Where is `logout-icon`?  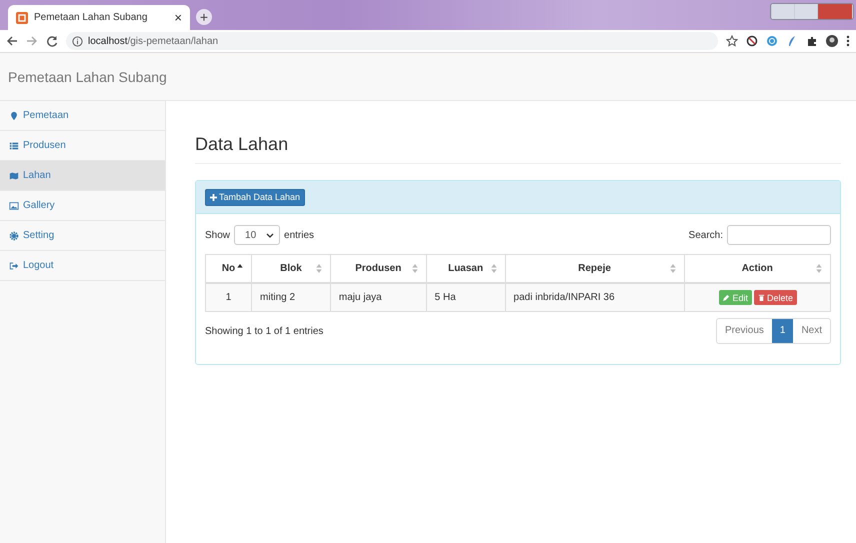 logout-icon is located at coordinates (14, 265).